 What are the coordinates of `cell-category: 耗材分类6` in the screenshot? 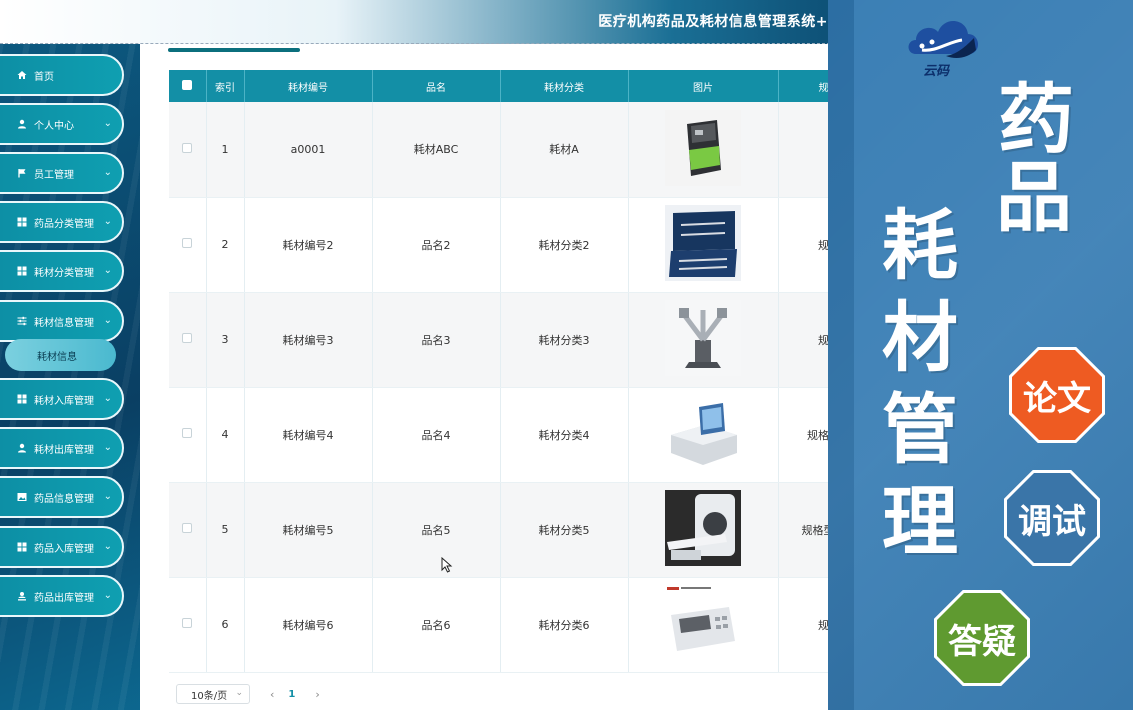 It's located at (564, 625).